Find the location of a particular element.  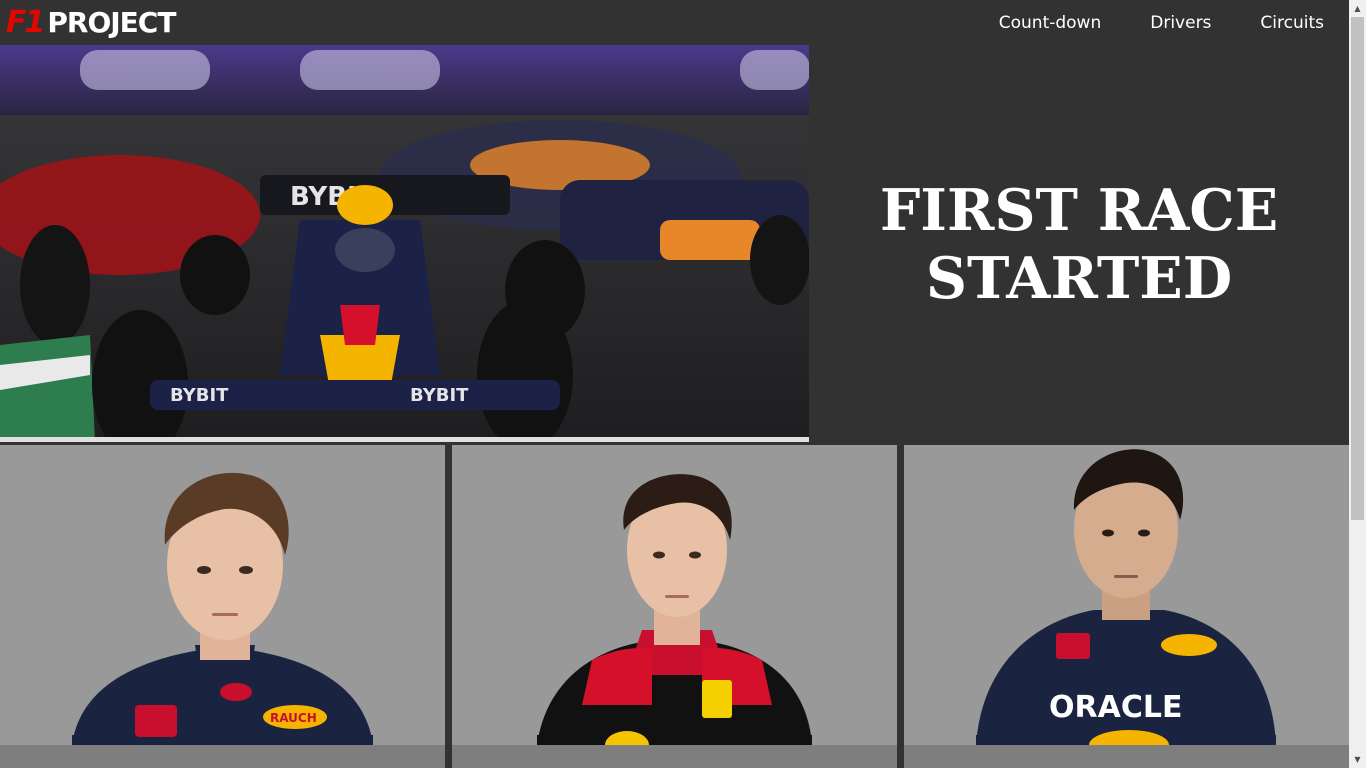

driver-card: ORACLE is located at coordinates (1126, 606).